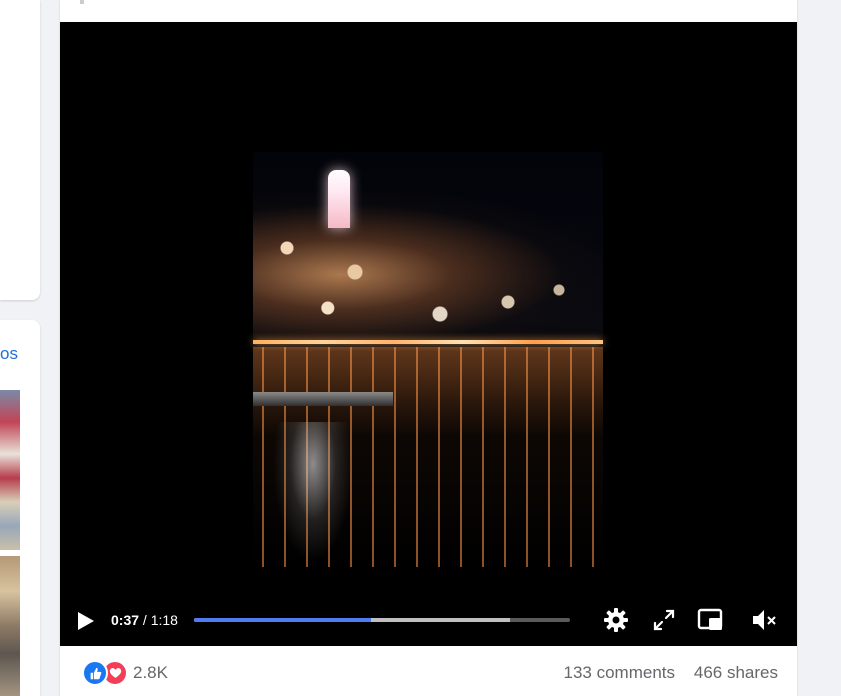 Image resolution: width=841 pixels, height=696 pixels. I want to click on progress-played, so click(282, 620).